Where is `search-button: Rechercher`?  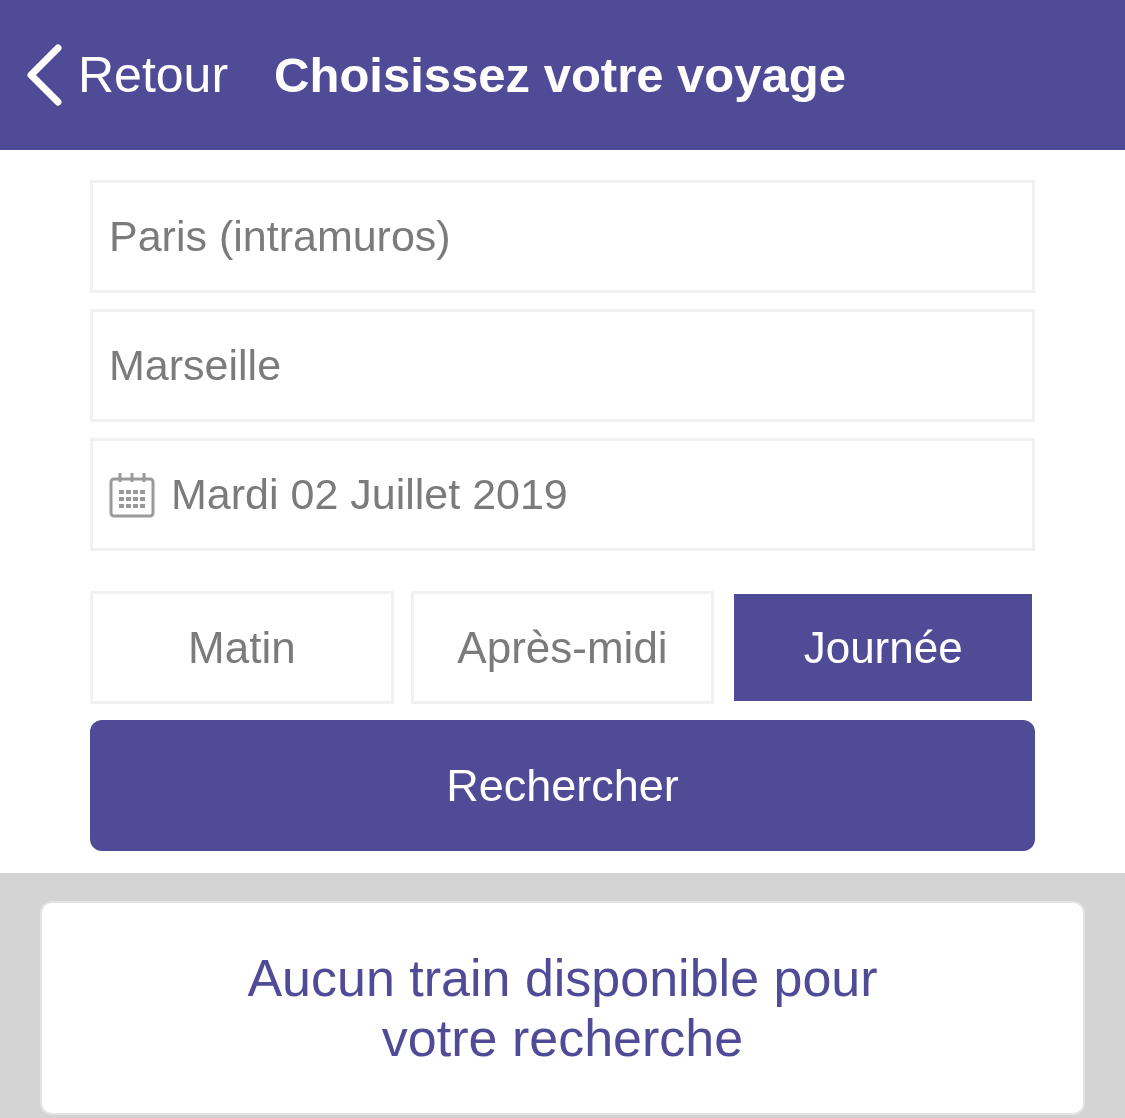 search-button: Rechercher is located at coordinates (562, 785).